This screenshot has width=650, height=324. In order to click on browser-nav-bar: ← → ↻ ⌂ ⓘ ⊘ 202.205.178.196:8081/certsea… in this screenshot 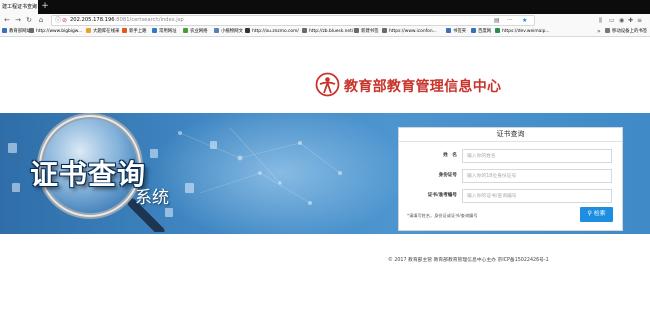, I will do `click(325, 20)`.